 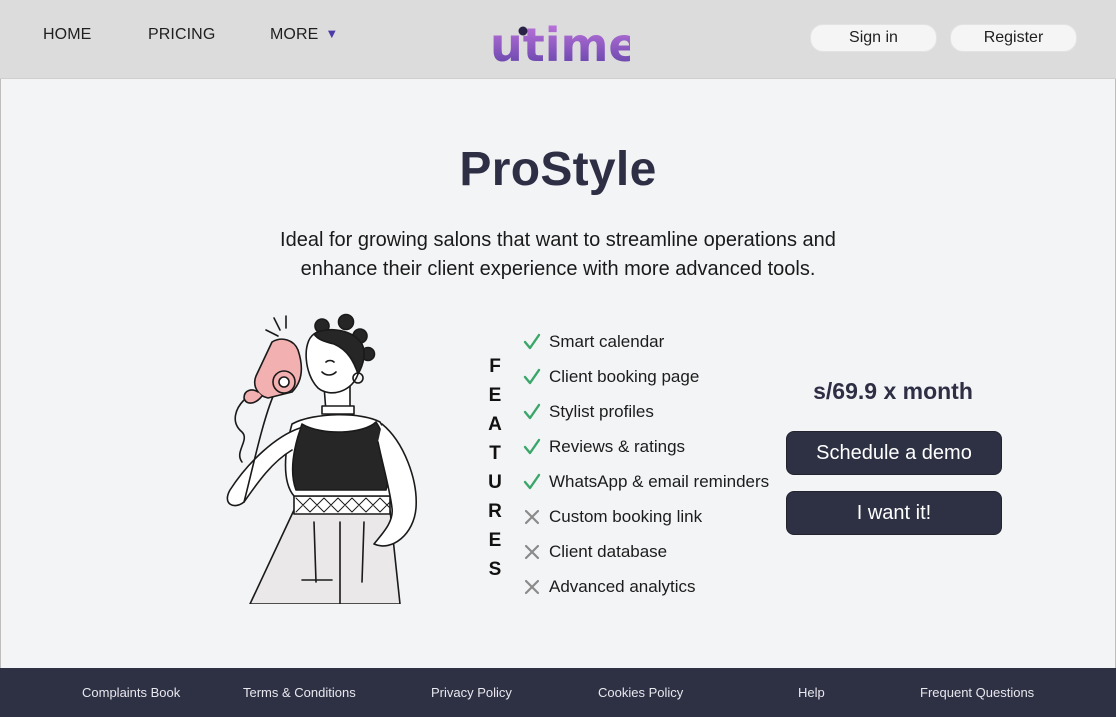 I want to click on footer-terms-link: Terms & Conditions, so click(x=299, y=692).